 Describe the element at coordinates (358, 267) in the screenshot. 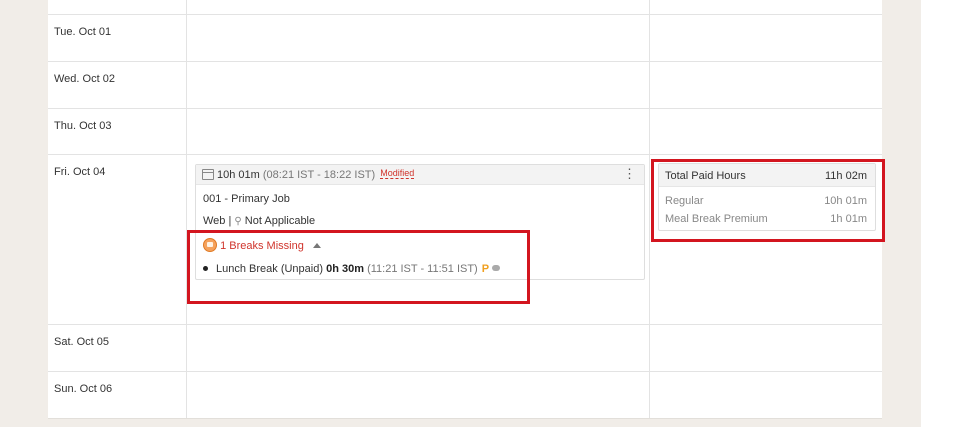

I see `highlight-breaks-box` at that location.